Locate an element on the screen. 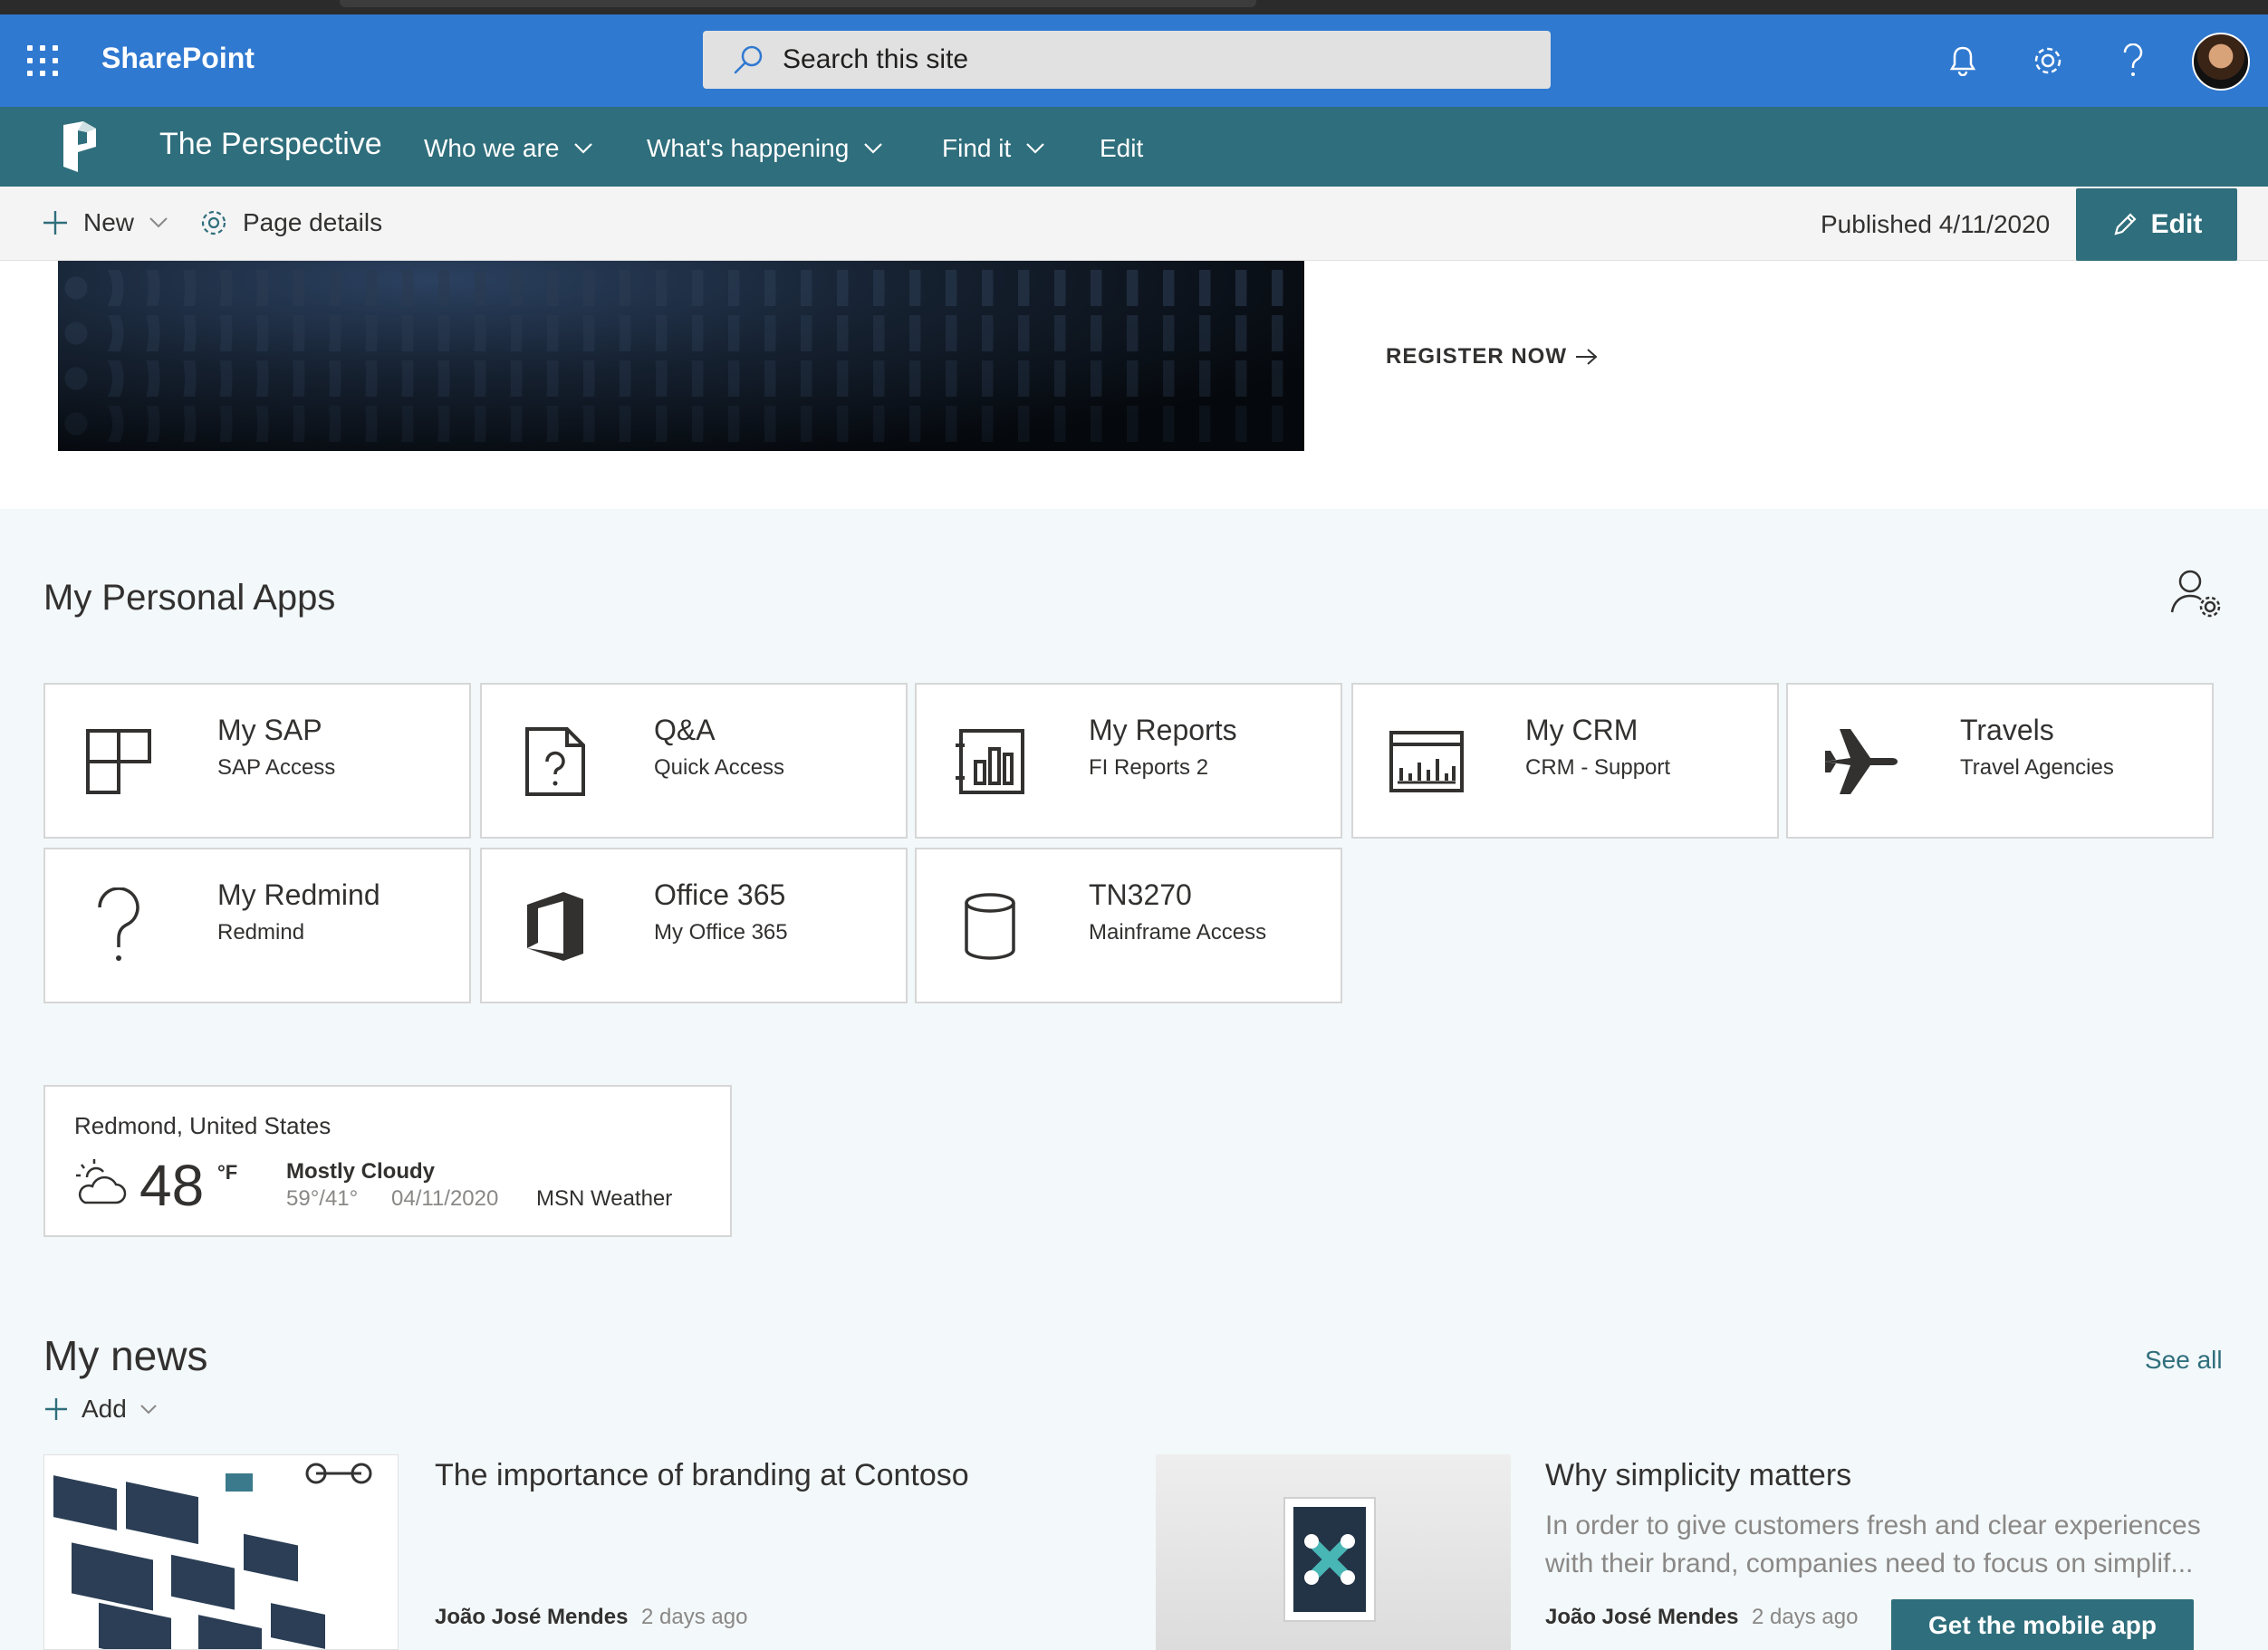 The image size is (2268, 1650). search-input: Search this site is located at coordinates (876, 59).